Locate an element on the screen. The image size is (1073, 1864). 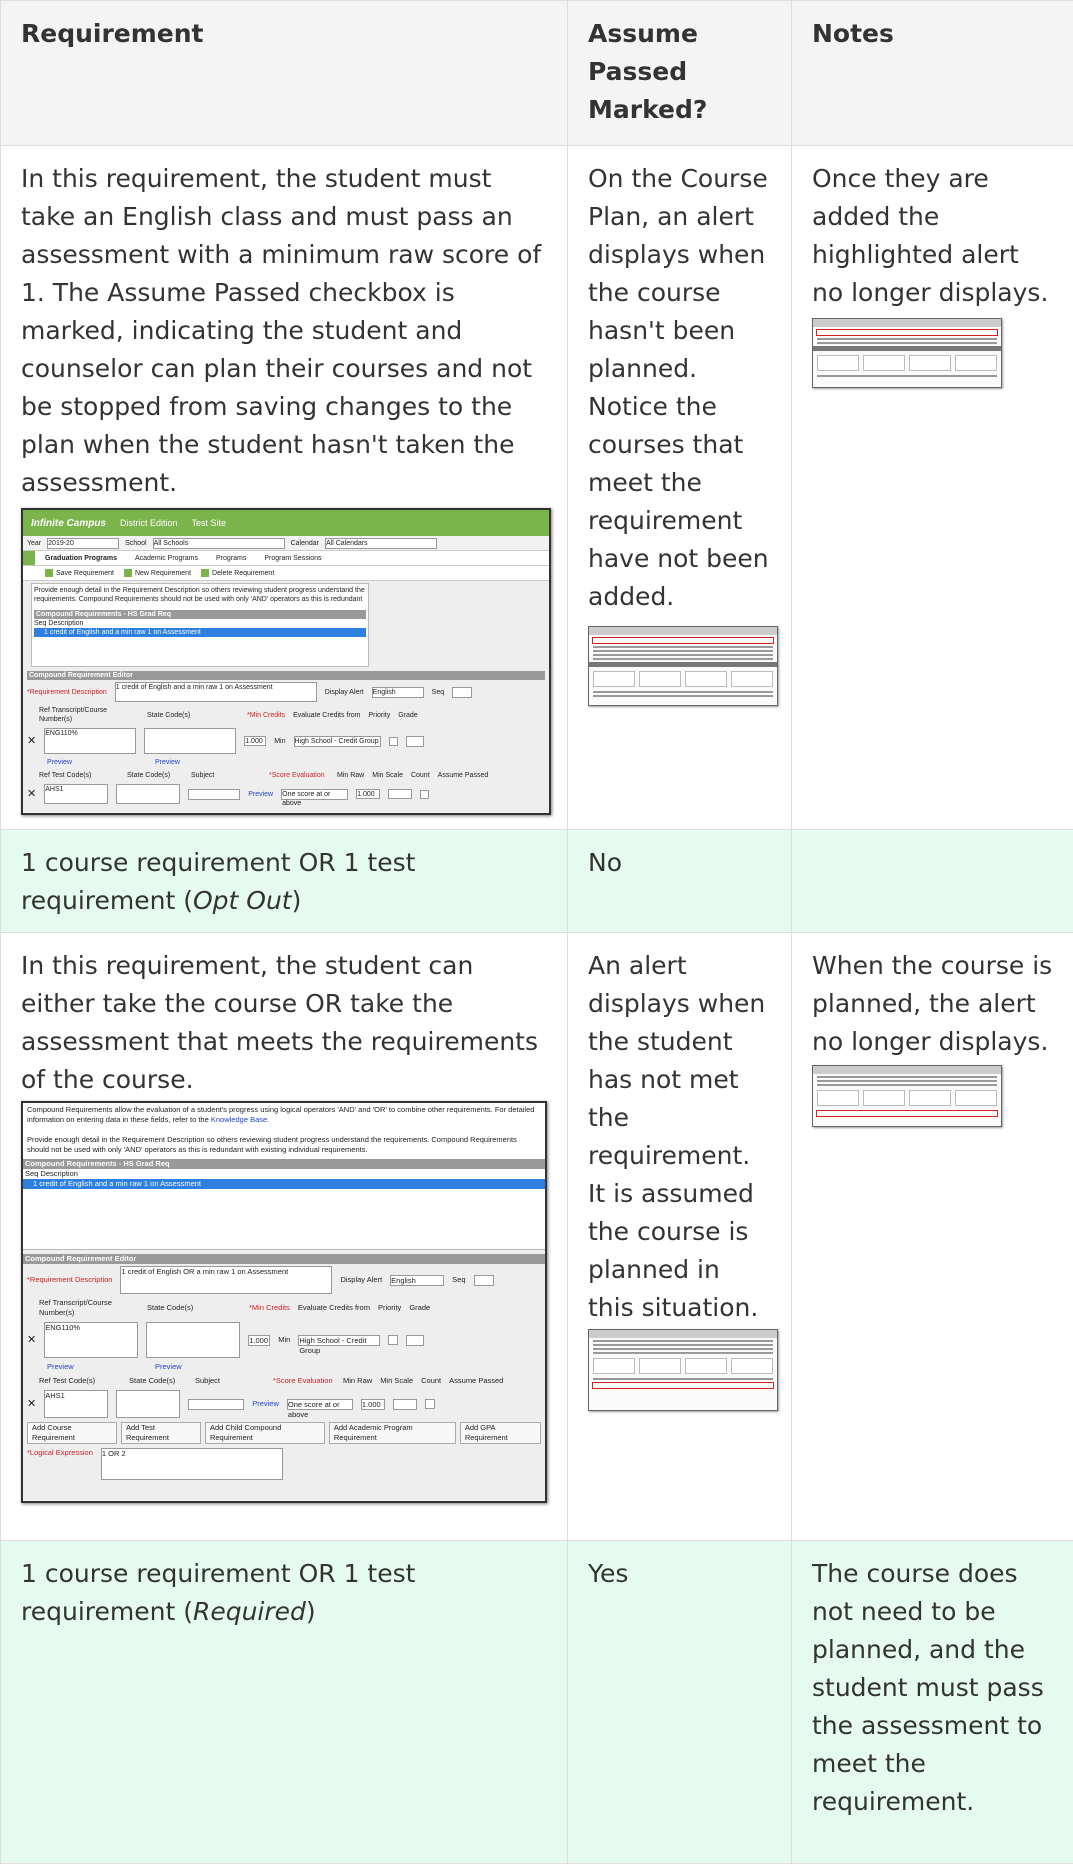
tab-programs: Programs is located at coordinates (231, 558).